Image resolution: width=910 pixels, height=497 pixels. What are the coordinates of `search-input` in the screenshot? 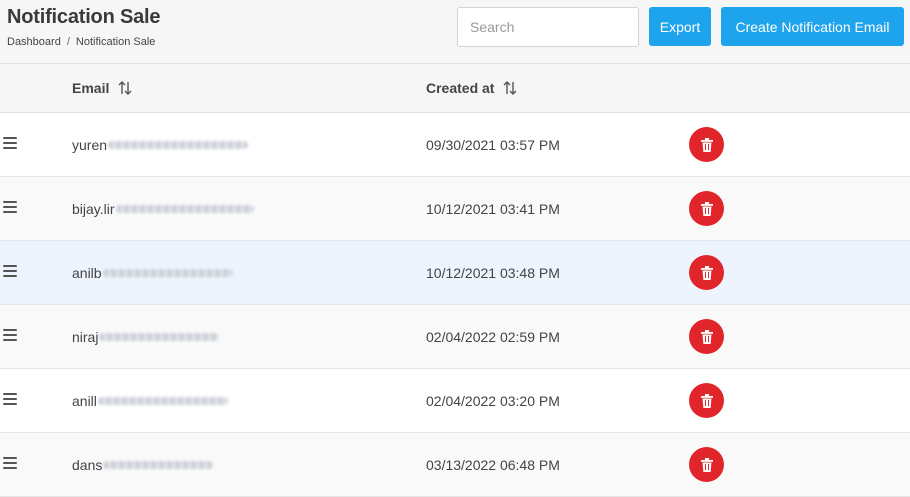 It's located at (548, 27).